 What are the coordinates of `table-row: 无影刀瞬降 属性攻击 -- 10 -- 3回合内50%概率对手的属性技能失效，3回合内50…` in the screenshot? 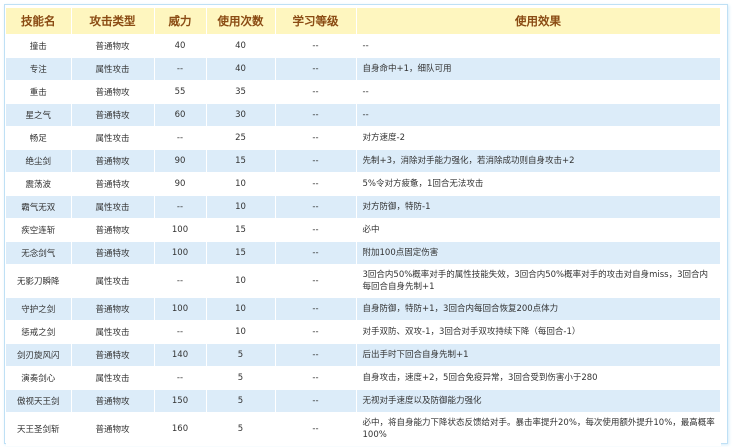 It's located at (363, 281).